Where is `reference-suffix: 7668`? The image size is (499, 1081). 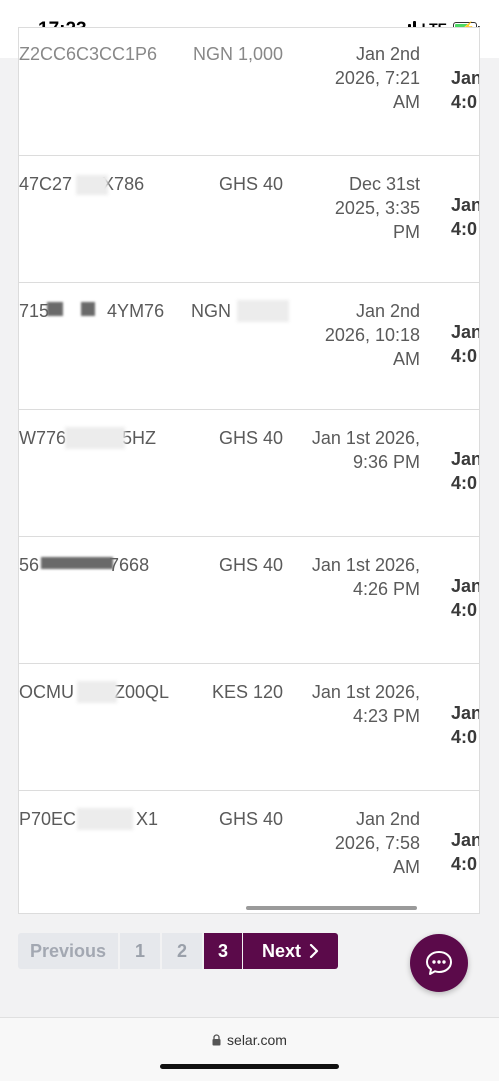 reference-suffix: 7668 is located at coordinates (129, 565).